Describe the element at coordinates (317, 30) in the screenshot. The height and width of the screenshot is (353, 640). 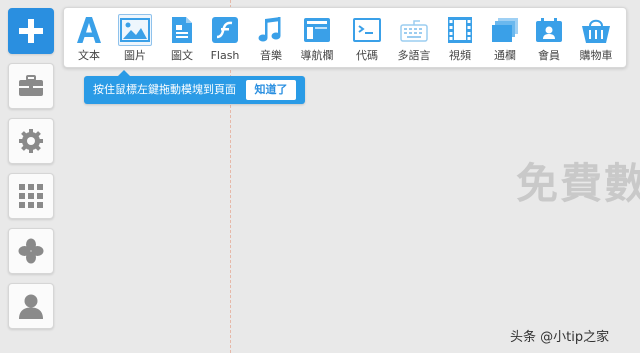
I see `navbar-icon` at that location.